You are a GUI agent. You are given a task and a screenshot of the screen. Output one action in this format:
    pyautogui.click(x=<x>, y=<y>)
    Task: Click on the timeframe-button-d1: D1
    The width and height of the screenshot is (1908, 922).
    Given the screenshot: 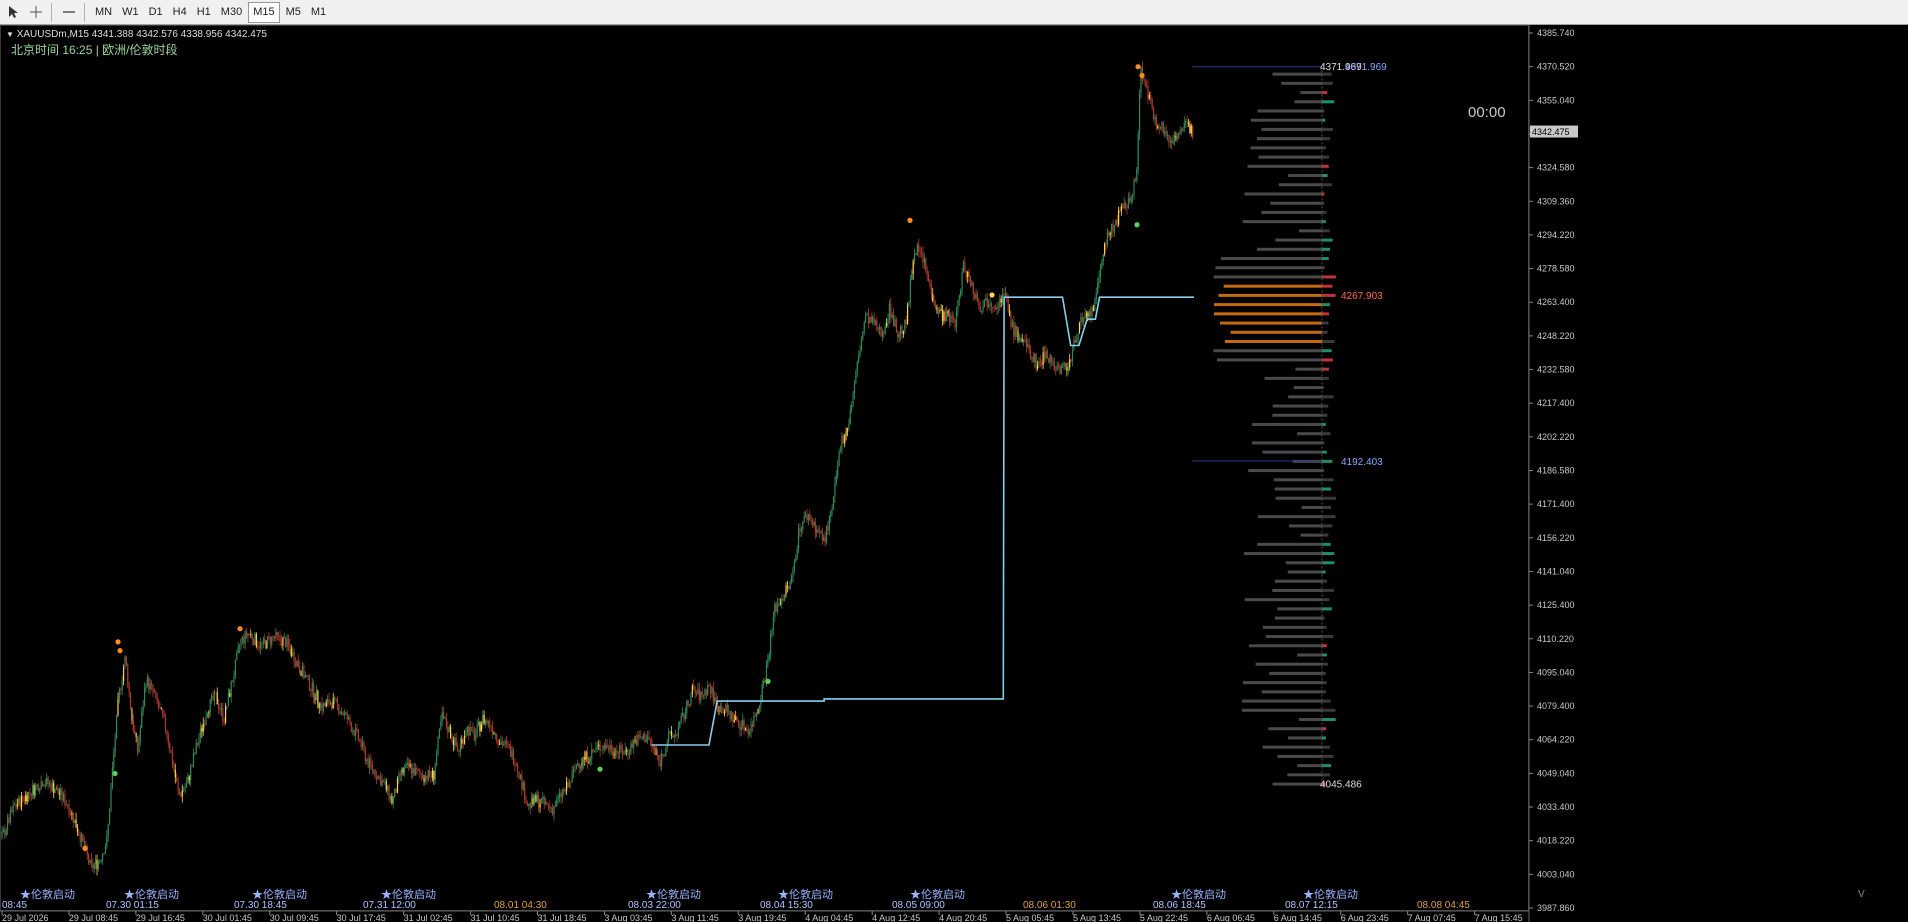 What is the action you would take?
    pyautogui.click(x=156, y=12)
    